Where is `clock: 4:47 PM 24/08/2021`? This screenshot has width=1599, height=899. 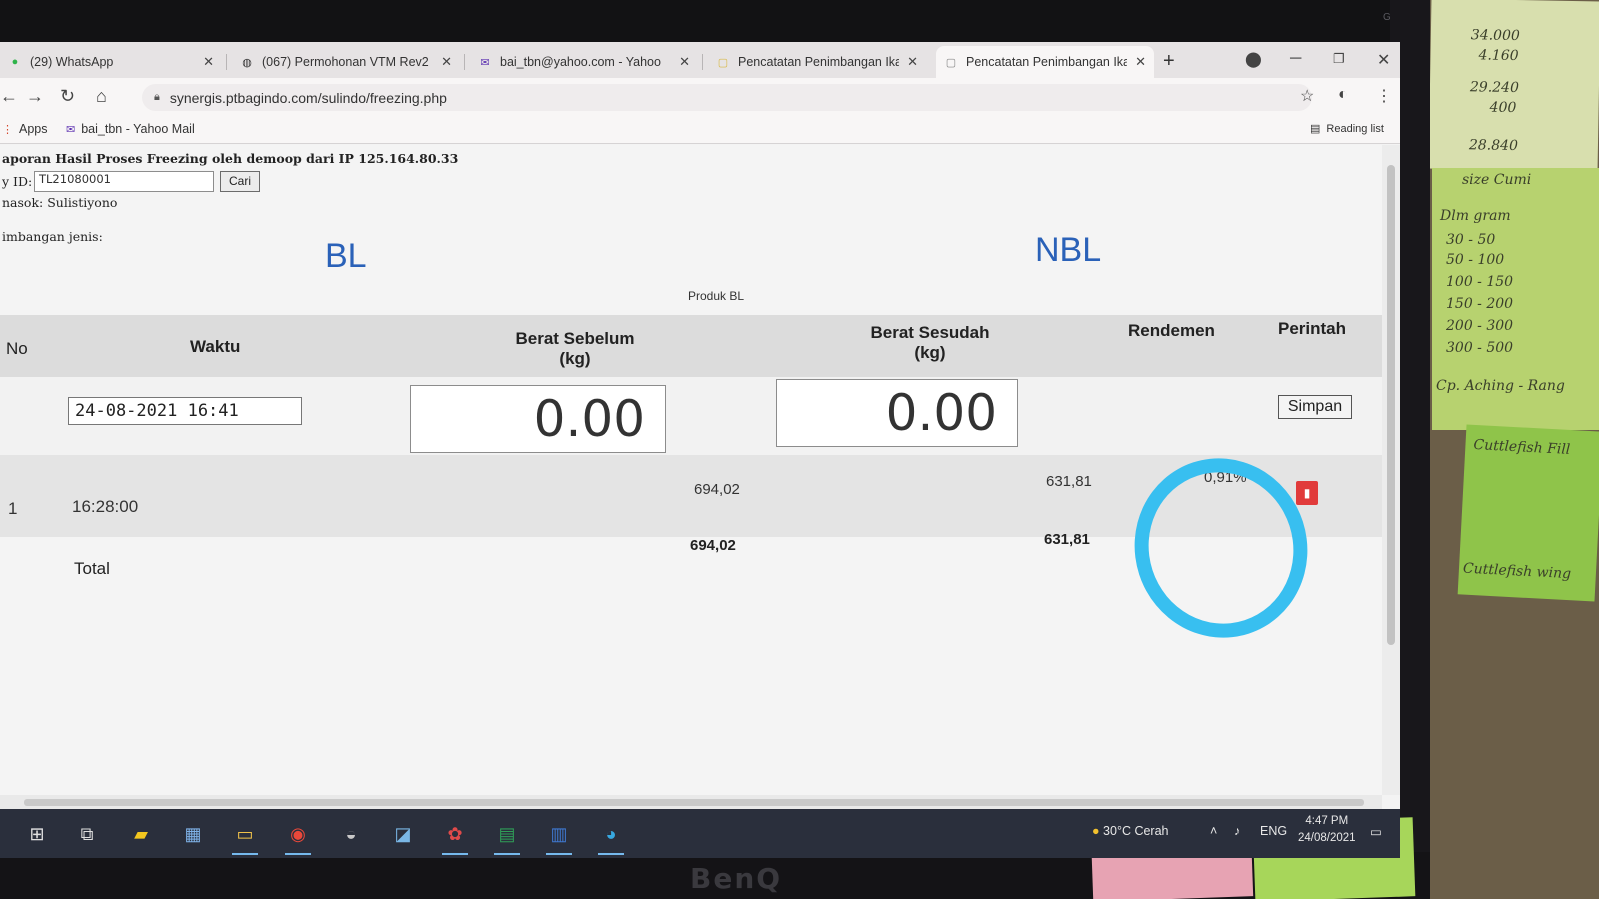 clock: 4:47 PM 24/08/2021 is located at coordinates (1327, 830).